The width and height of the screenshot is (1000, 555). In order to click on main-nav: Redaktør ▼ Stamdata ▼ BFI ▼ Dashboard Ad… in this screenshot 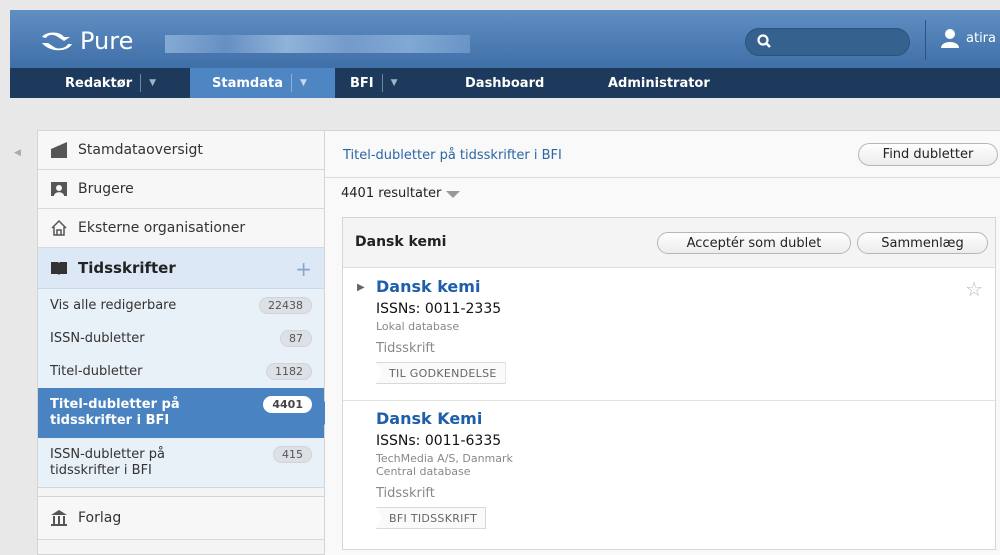, I will do `click(505, 83)`.